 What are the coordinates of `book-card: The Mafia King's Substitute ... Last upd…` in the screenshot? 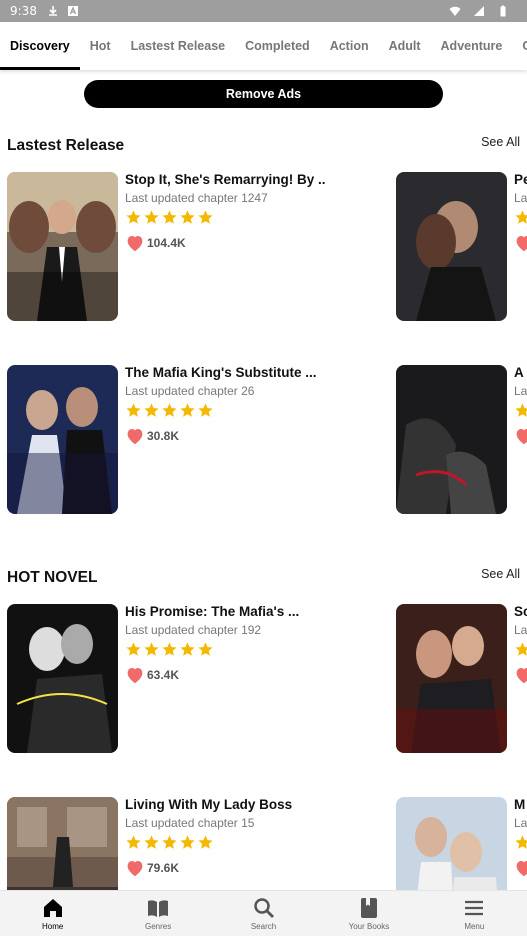 It's located at (197, 439).